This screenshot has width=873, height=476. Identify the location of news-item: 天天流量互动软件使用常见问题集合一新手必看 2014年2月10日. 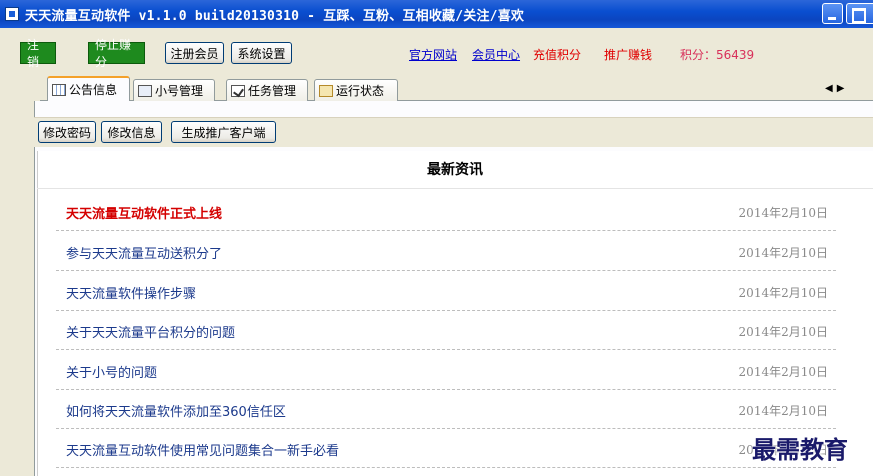
(446, 448).